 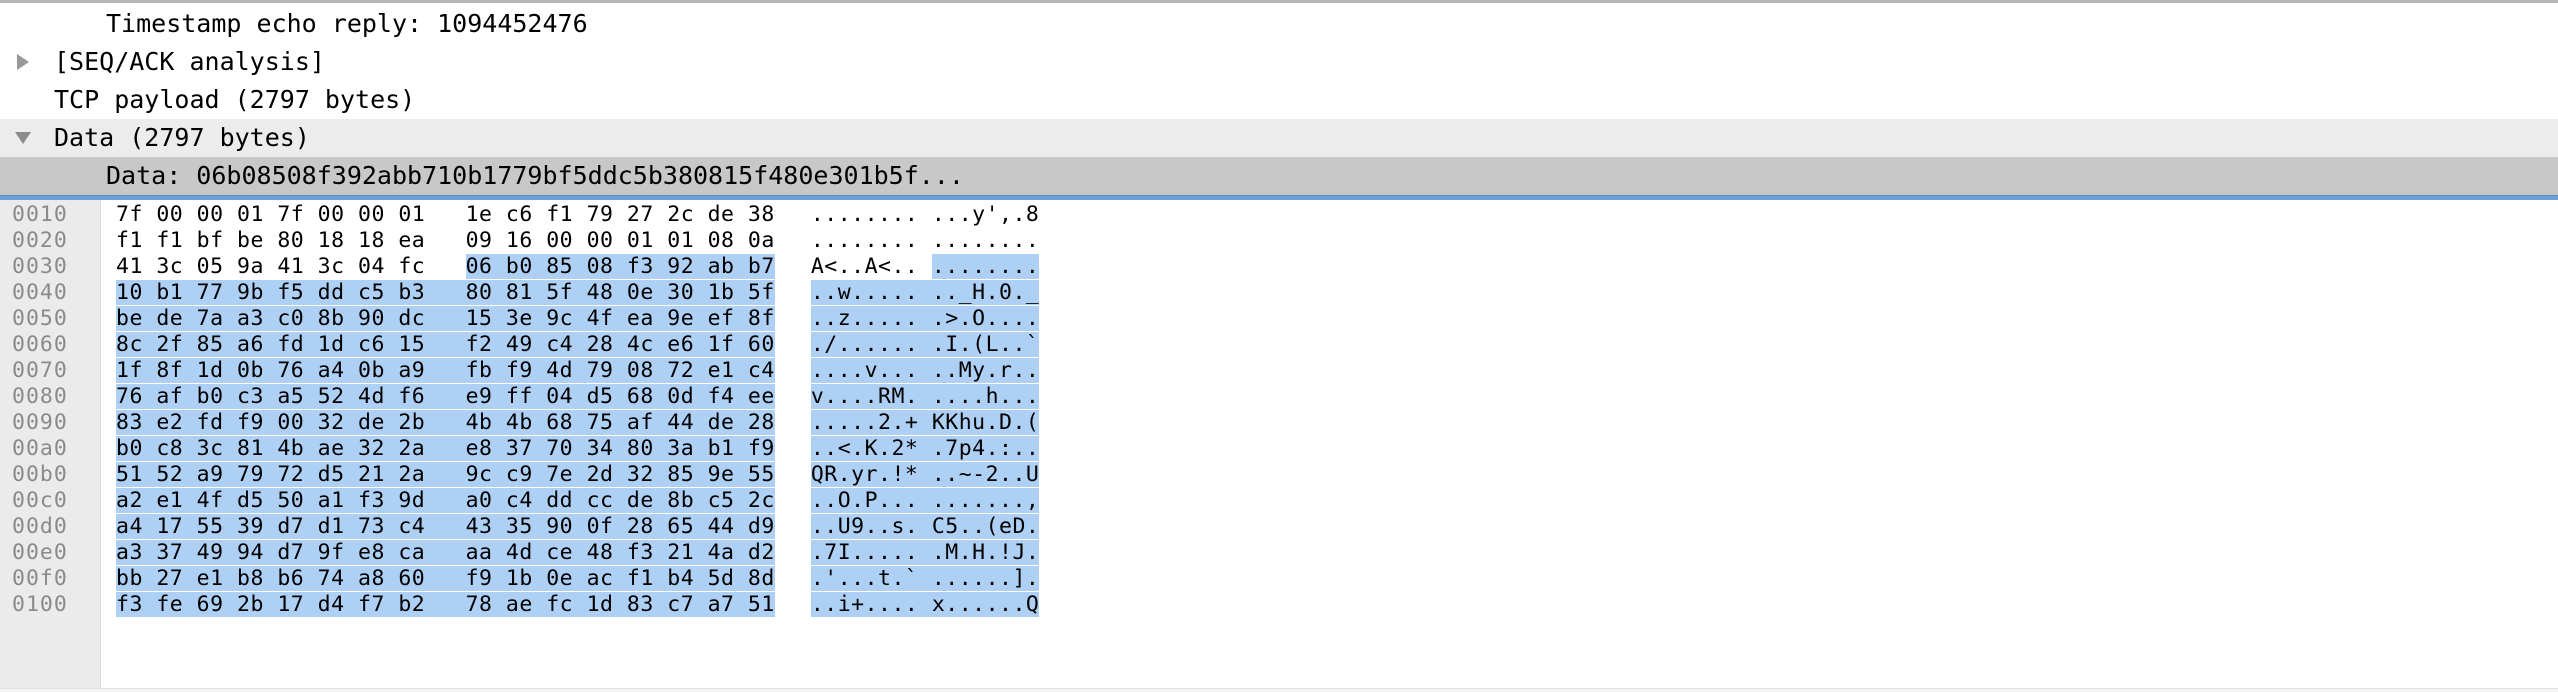 What do you see at coordinates (701, 214) in the screenshot?
I see `hex-byte-group: 27 2c de 38` at bounding box center [701, 214].